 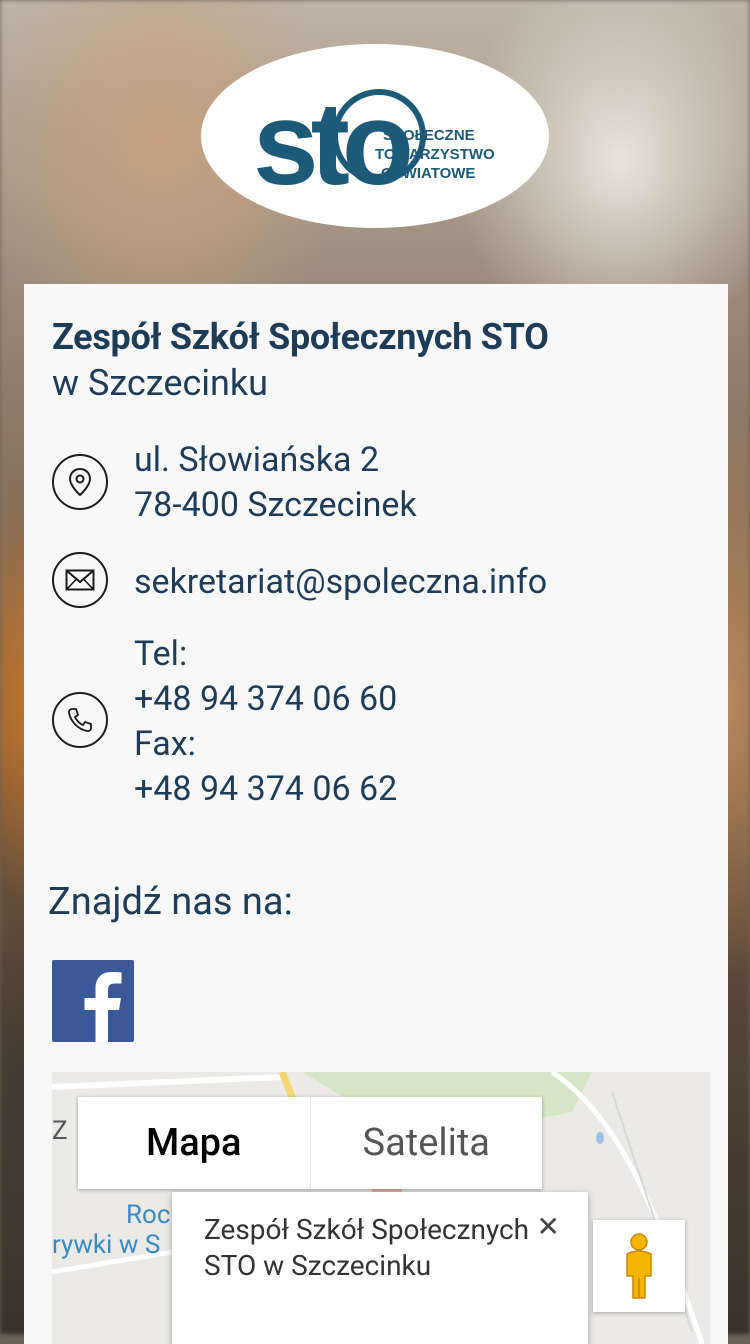 What do you see at coordinates (165, 744) in the screenshot?
I see `fax-label: Fax:` at bounding box center [165, 744].